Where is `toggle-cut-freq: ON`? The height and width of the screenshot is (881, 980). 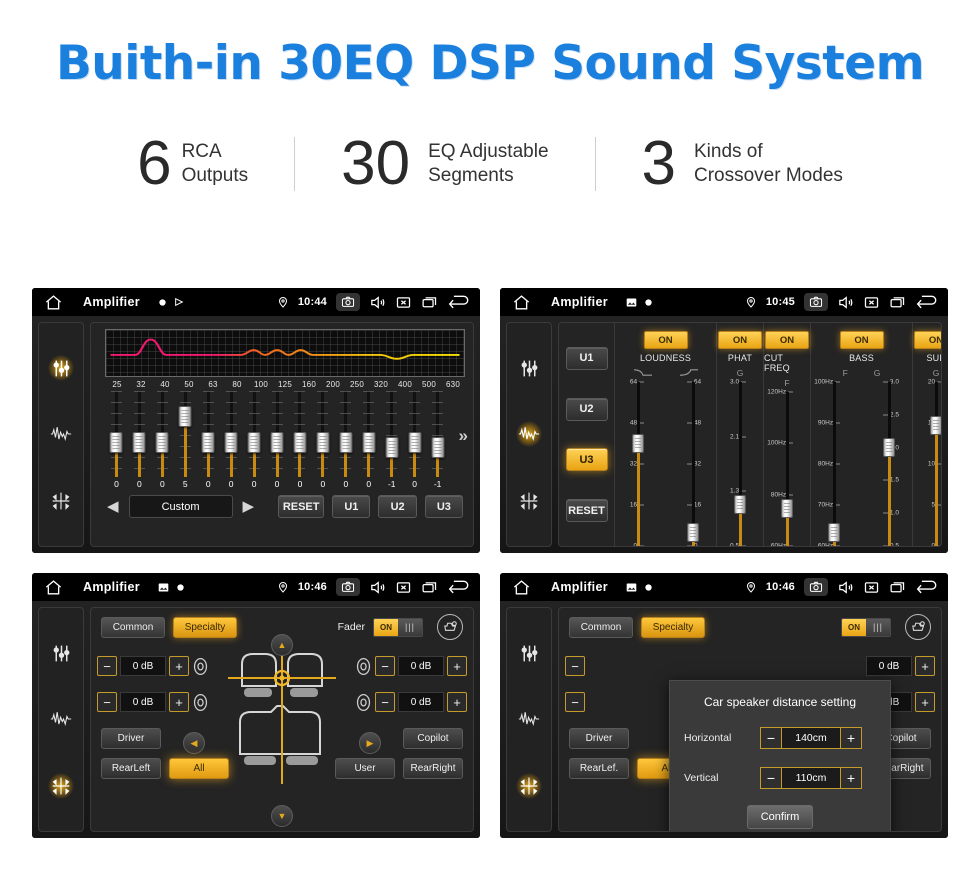
toggle-cut-freq: ON is located at coordinates (787, 340).